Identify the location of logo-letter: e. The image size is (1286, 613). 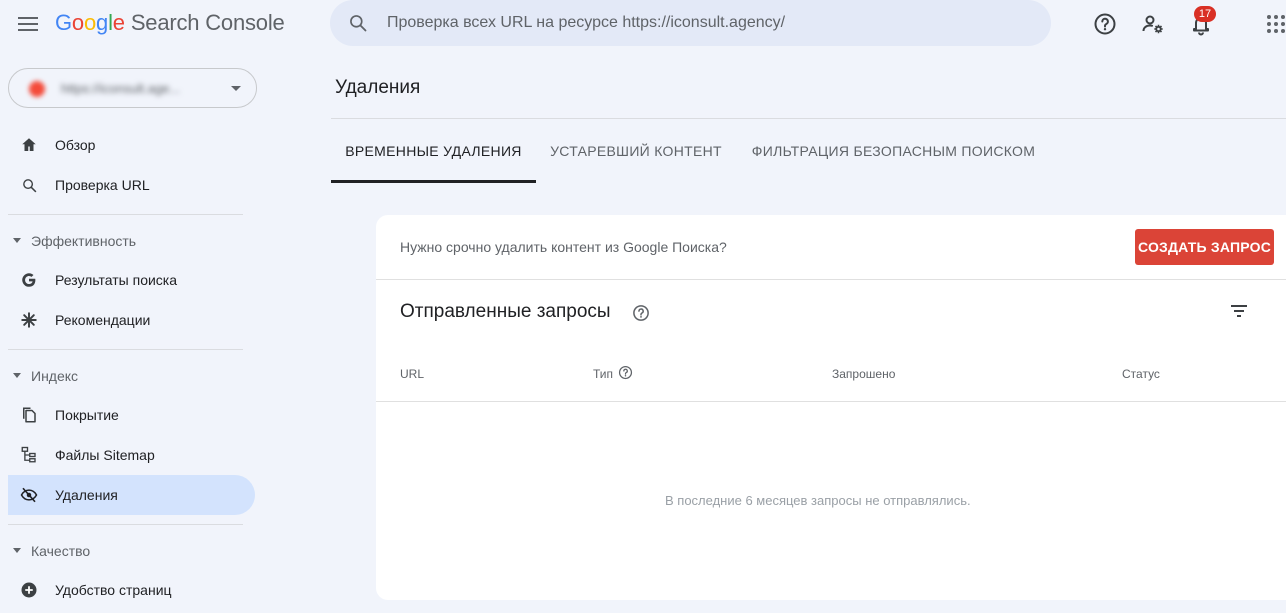
(118, 22).